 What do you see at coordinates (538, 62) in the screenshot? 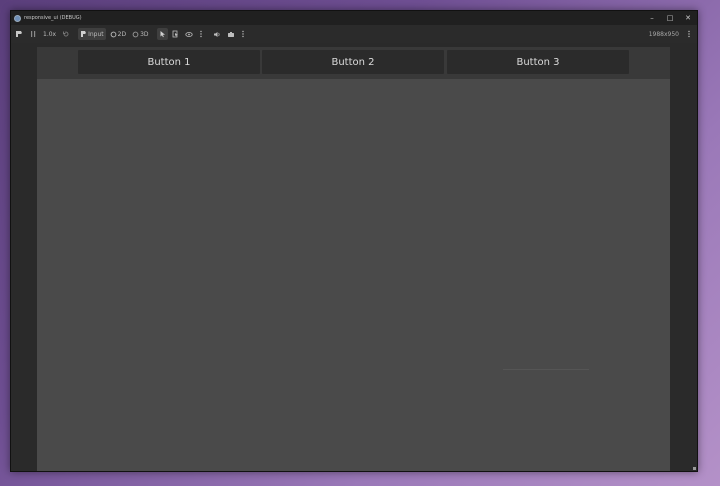
I see `button-3: Button 3` at bounding box center [538, 62].